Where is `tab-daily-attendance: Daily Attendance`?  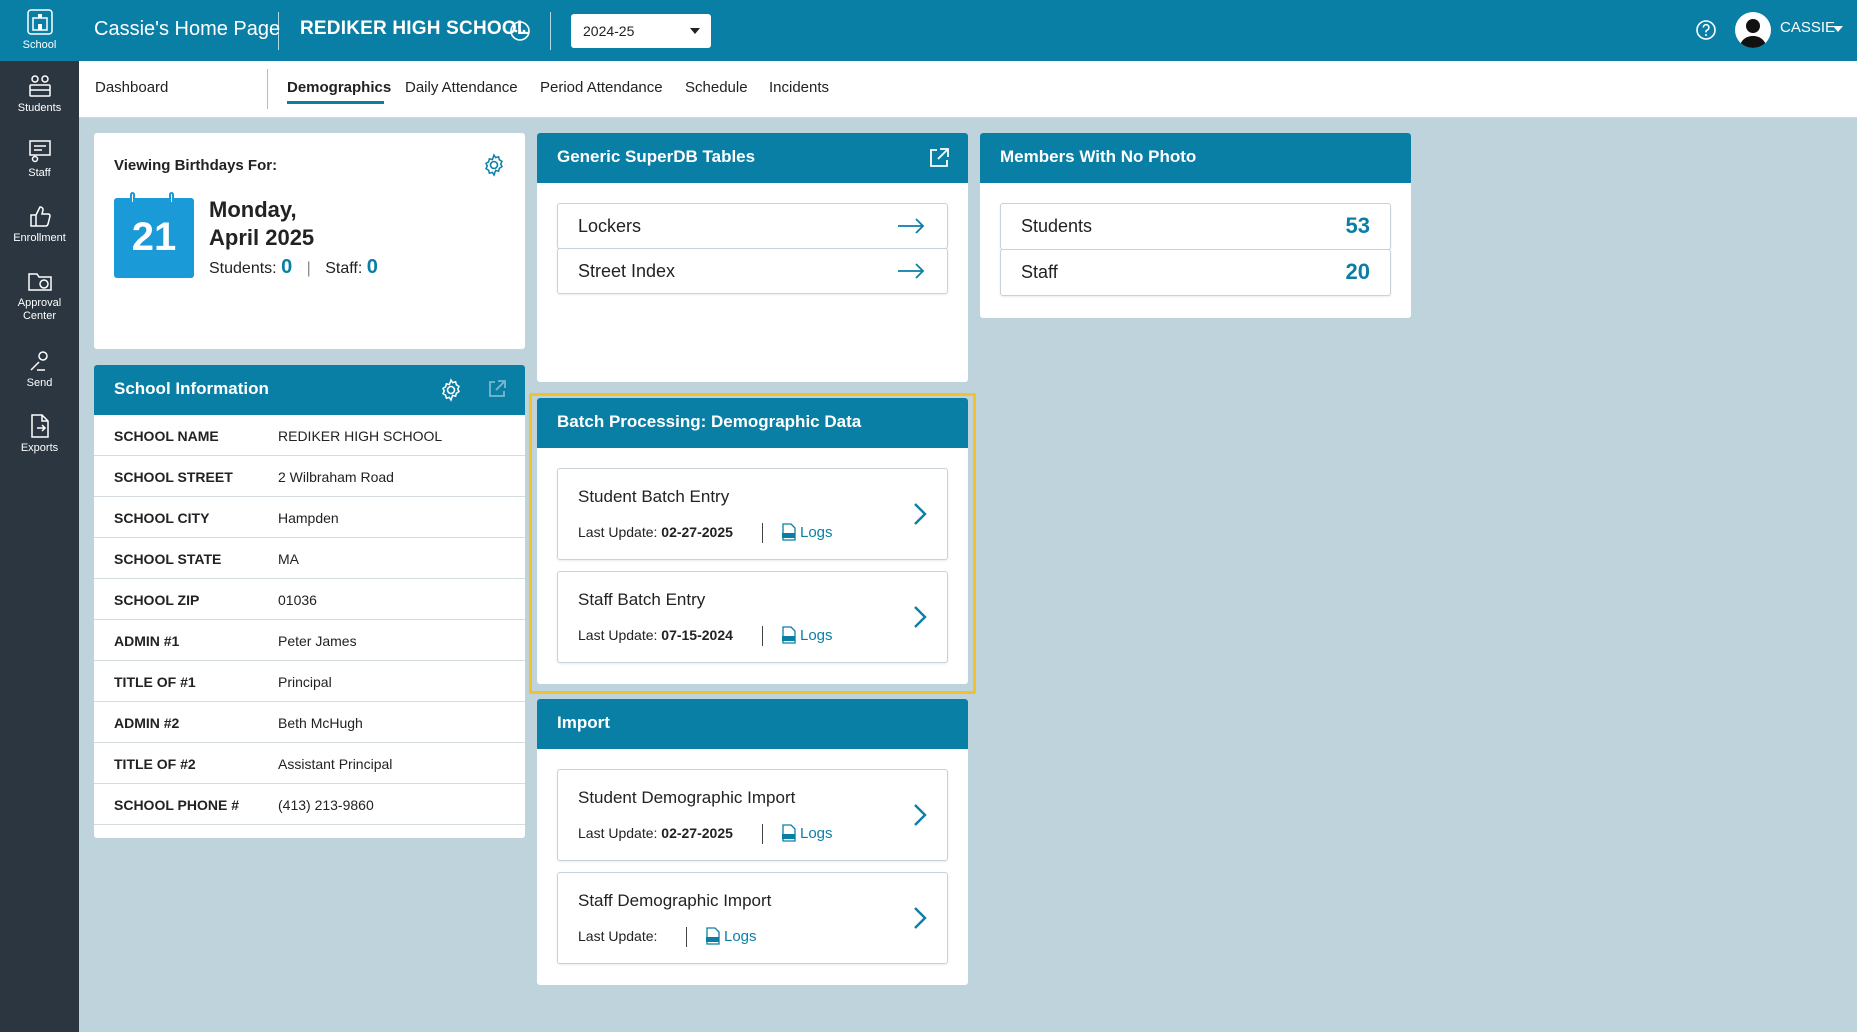
tab-daily-attendance: Daily Attendance is located at coordinates (461, 87).